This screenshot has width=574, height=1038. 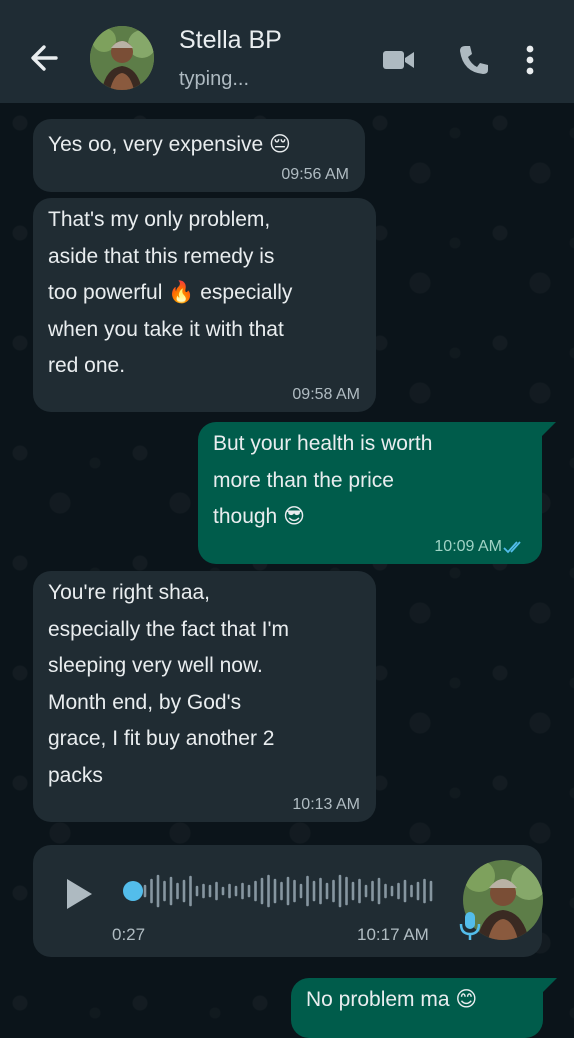 I want to click on message-text: Yes oo, very expensive 😔, so click(x=169, y=144).